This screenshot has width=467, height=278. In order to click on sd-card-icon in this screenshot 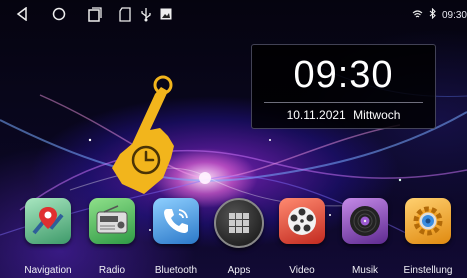, I will do `click(125, 14)`.